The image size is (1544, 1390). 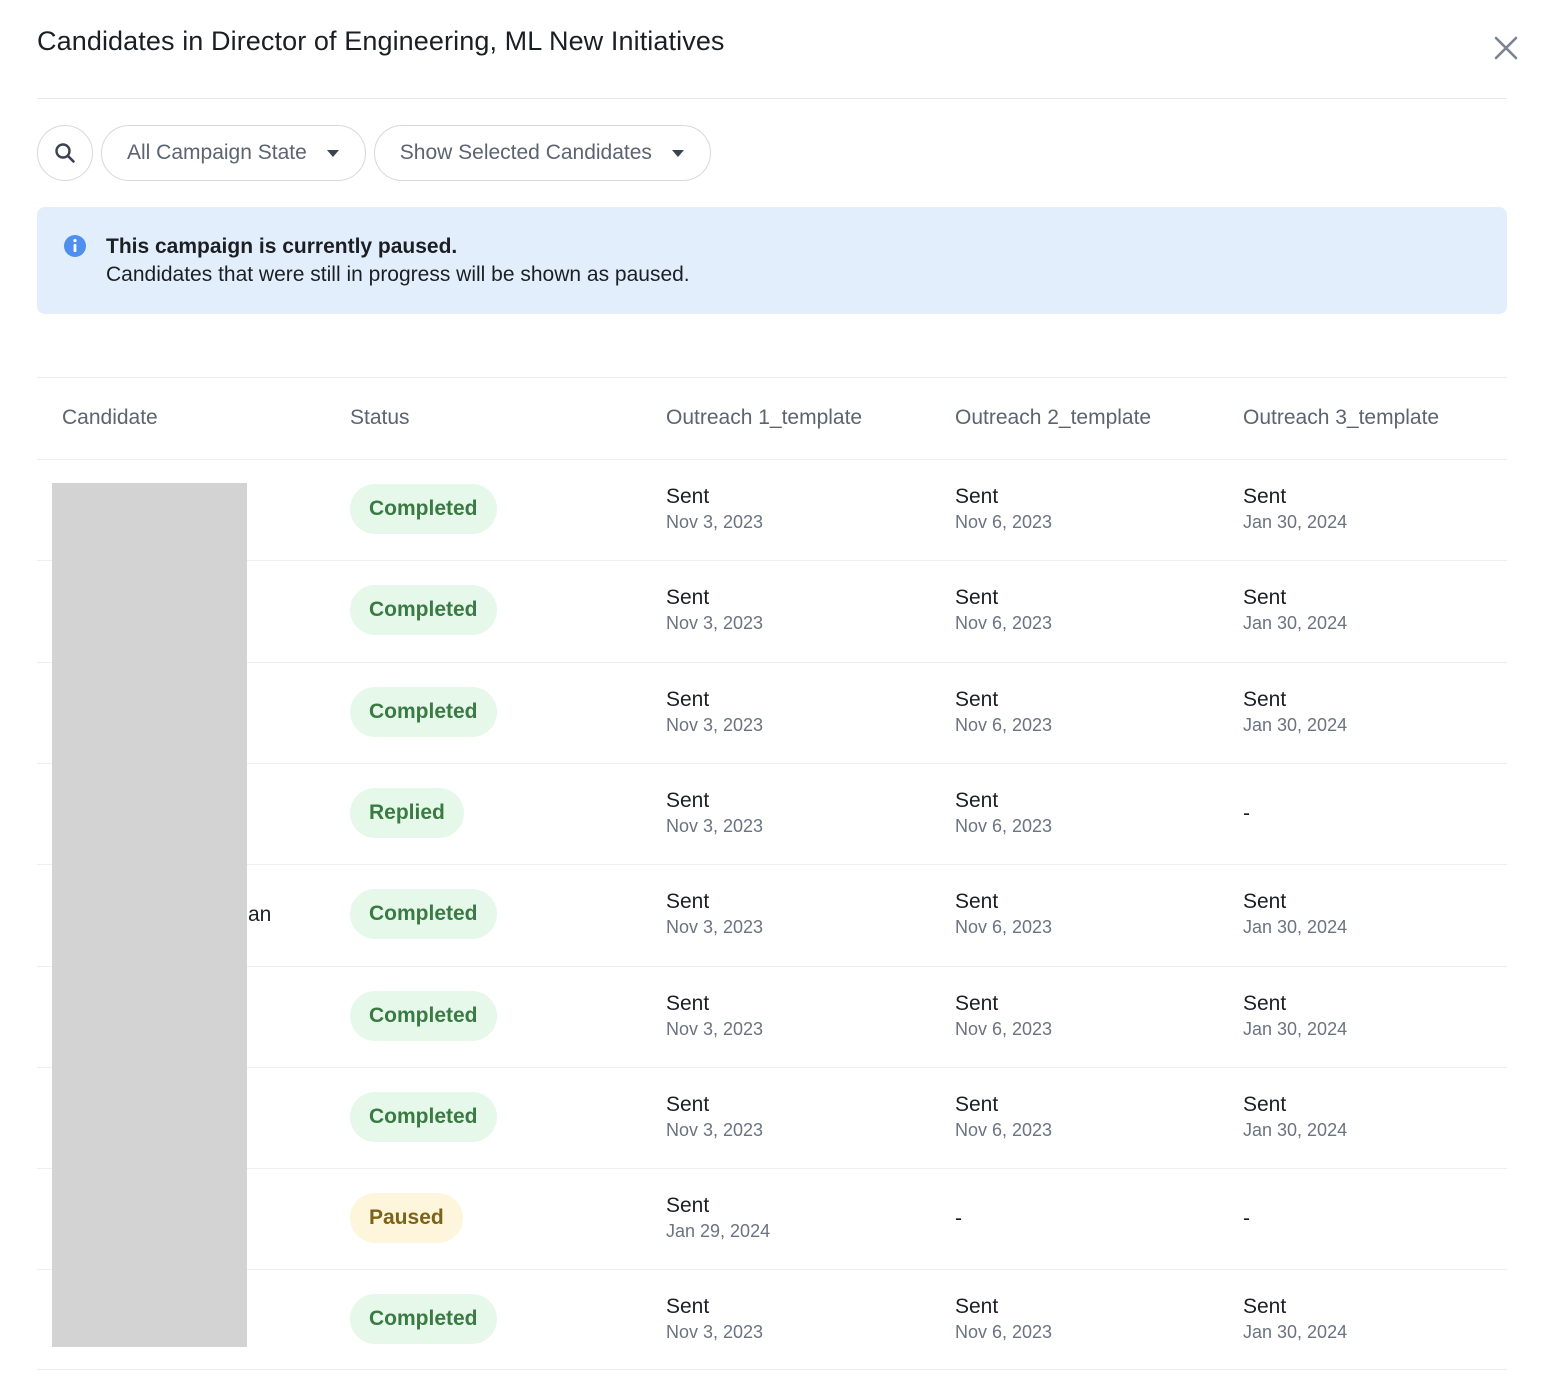 What do you see at coordinates (958, 1218) in the screenshot?
I see `outreach-2-empty: -` at bounding box center [958, 1218].